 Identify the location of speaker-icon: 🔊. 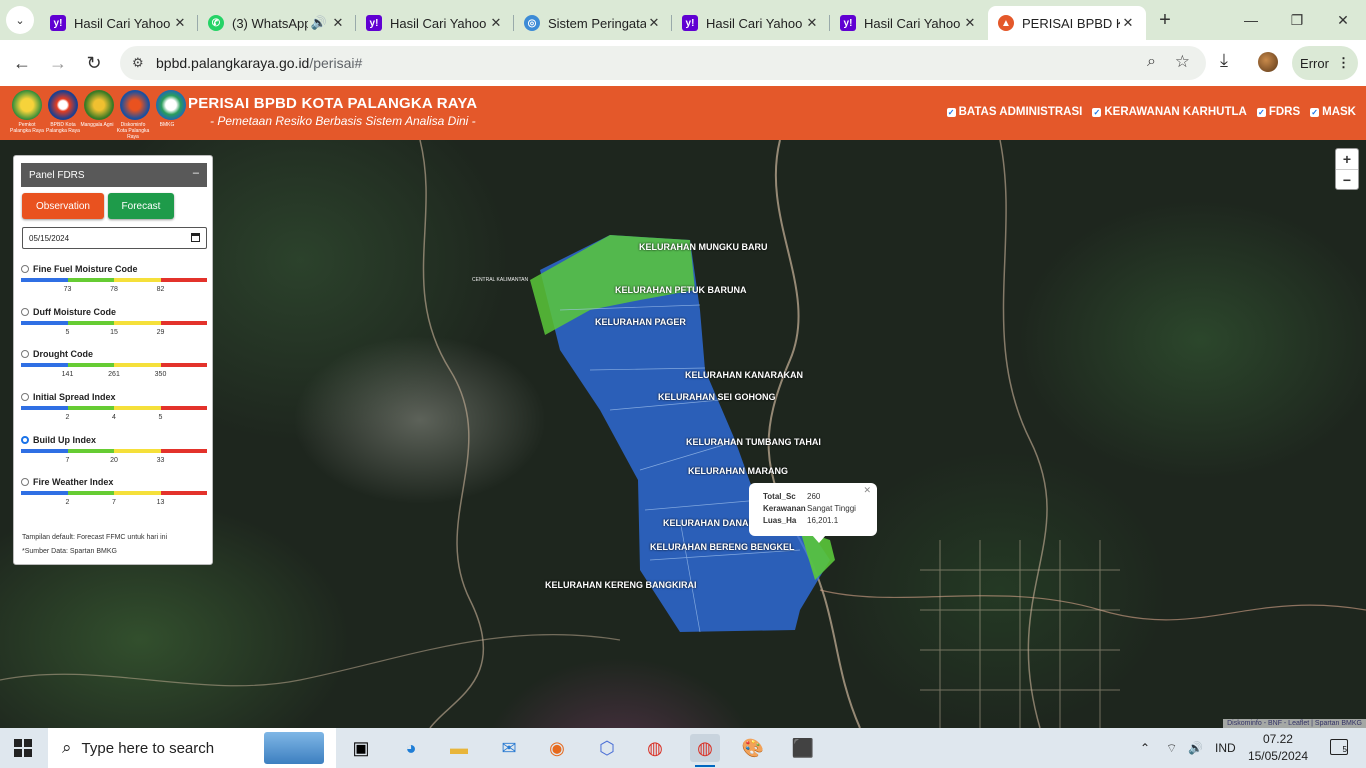
(319, 23).